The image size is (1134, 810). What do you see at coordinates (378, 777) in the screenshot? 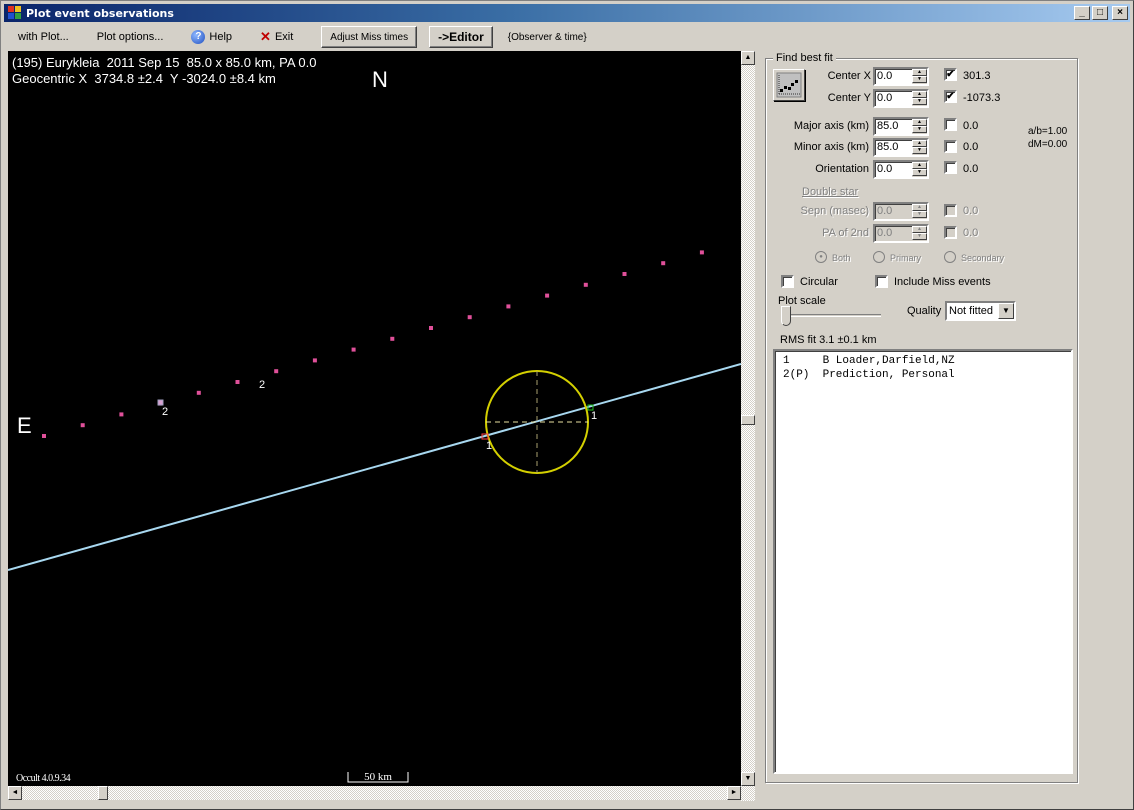
I see `scale-bar-label: 50 km` at bounding box center [378, 777].